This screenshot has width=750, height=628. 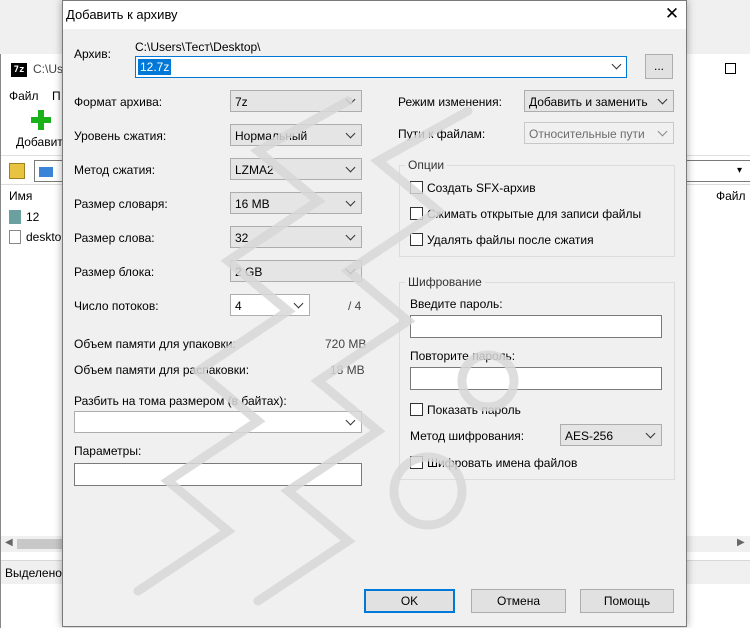 I want to click on password-input, so click(x=536, y=326).